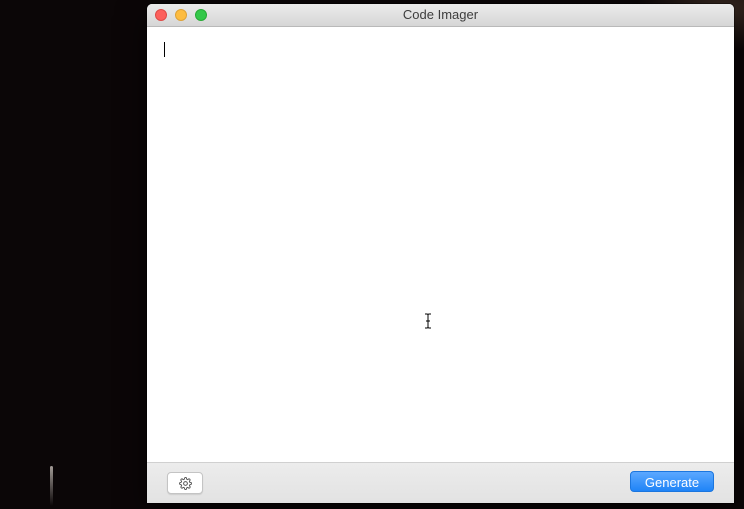 This screenshot has height=509, width=744. What do you see at coordinates (440, 482) in the screenshot?
I see `bottom-toolbar: Generate` at bounding box center [440, 482].